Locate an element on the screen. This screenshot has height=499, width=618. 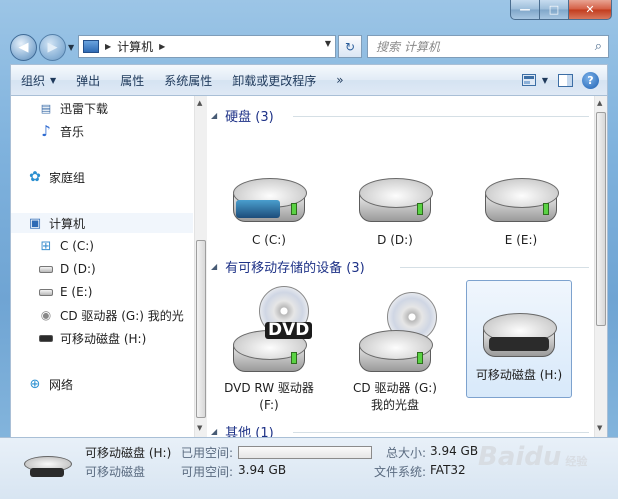
sidebar-item-drive-d: D (D:) is located at coordinates (67, 269).